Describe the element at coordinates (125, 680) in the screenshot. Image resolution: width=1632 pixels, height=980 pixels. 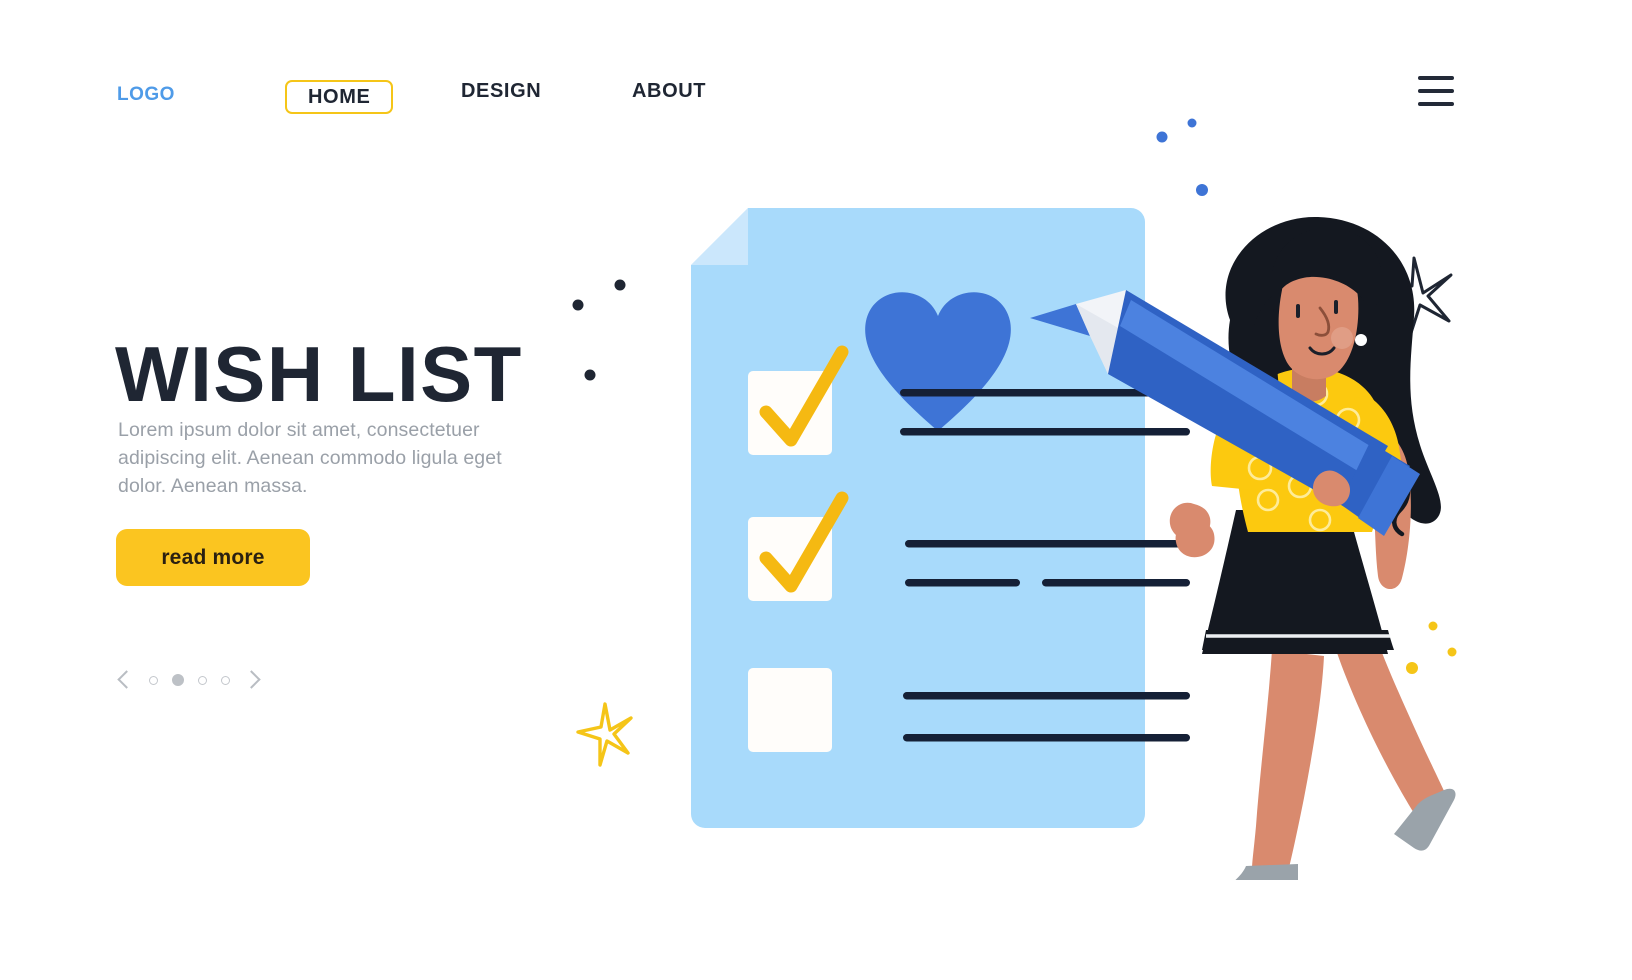
I see `chevron-left-icon` at that location.